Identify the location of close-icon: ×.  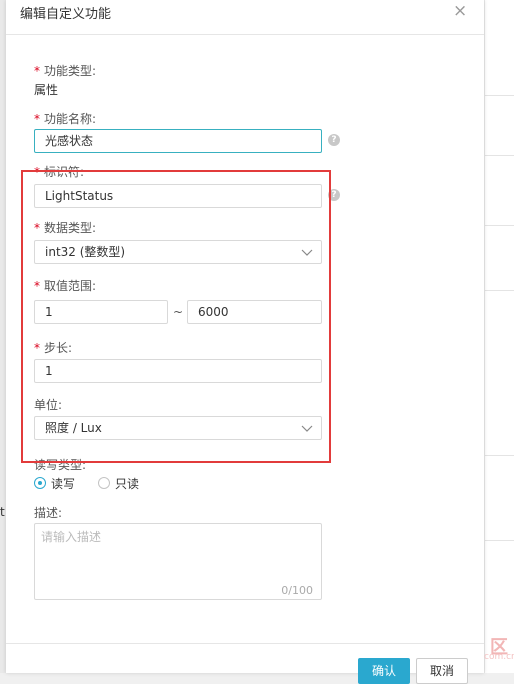
(460, 11).